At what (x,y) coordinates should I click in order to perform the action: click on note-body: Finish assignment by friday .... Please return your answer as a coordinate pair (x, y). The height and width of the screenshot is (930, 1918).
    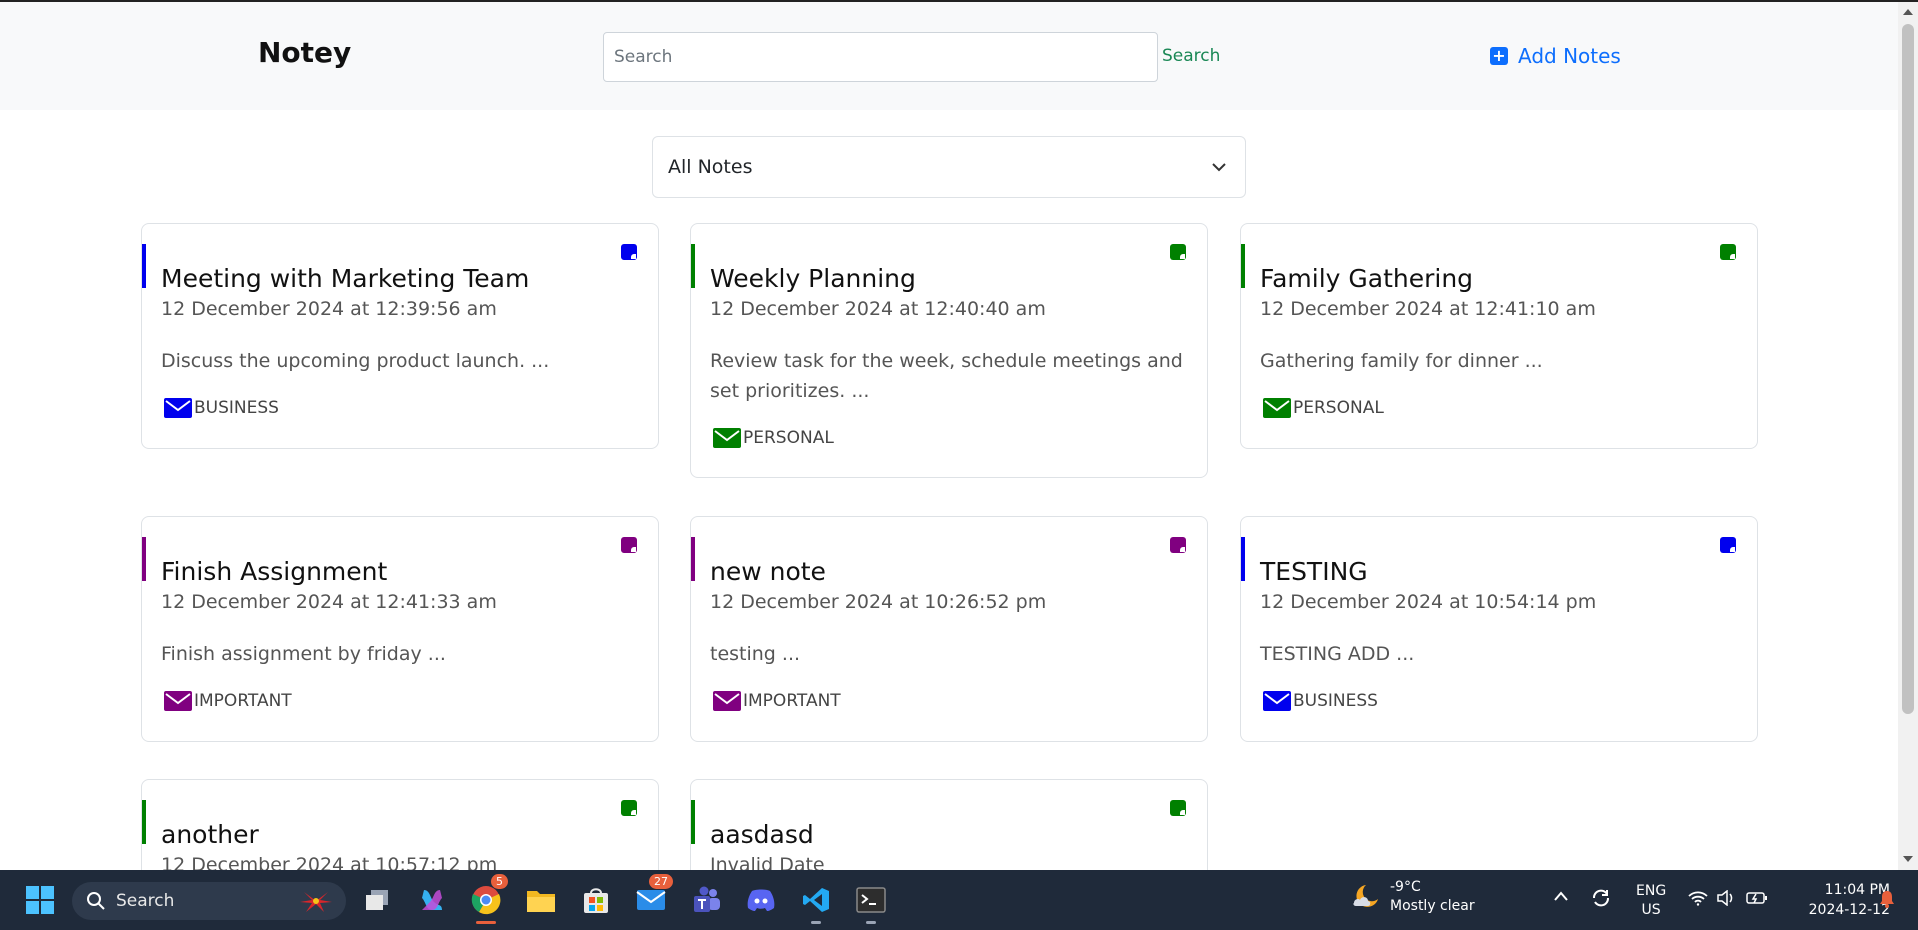
    Looking at the image, I should click on (303, 654).